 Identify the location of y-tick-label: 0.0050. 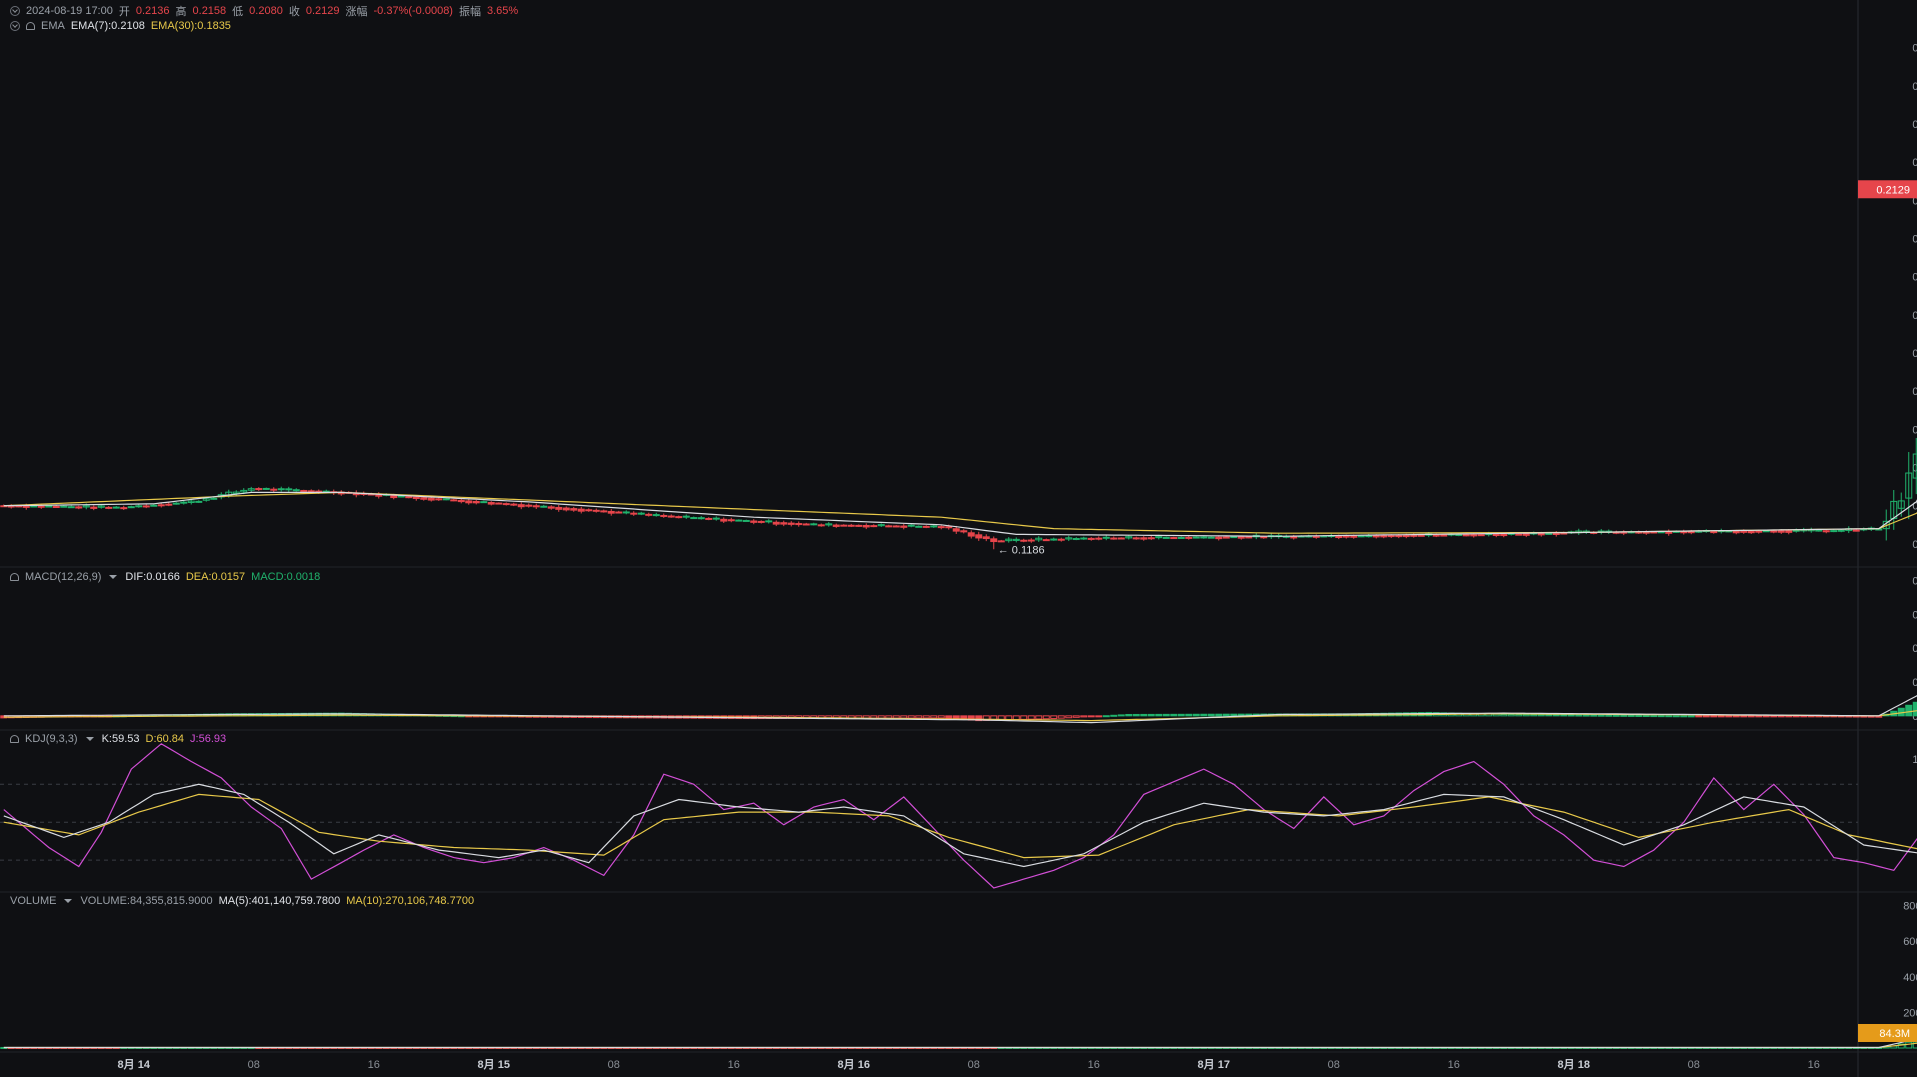
(1914, 683).